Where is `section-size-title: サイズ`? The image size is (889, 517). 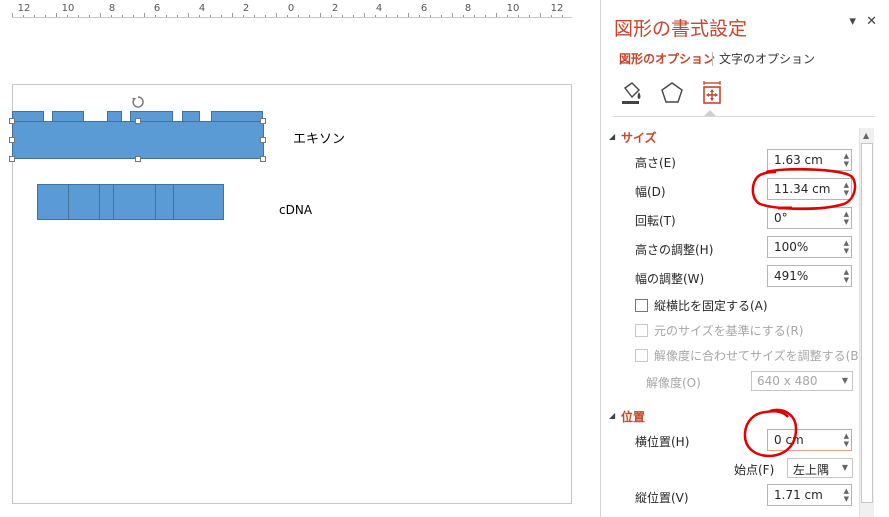 section-size-title: サイズ is located at coordinates (639, 137).